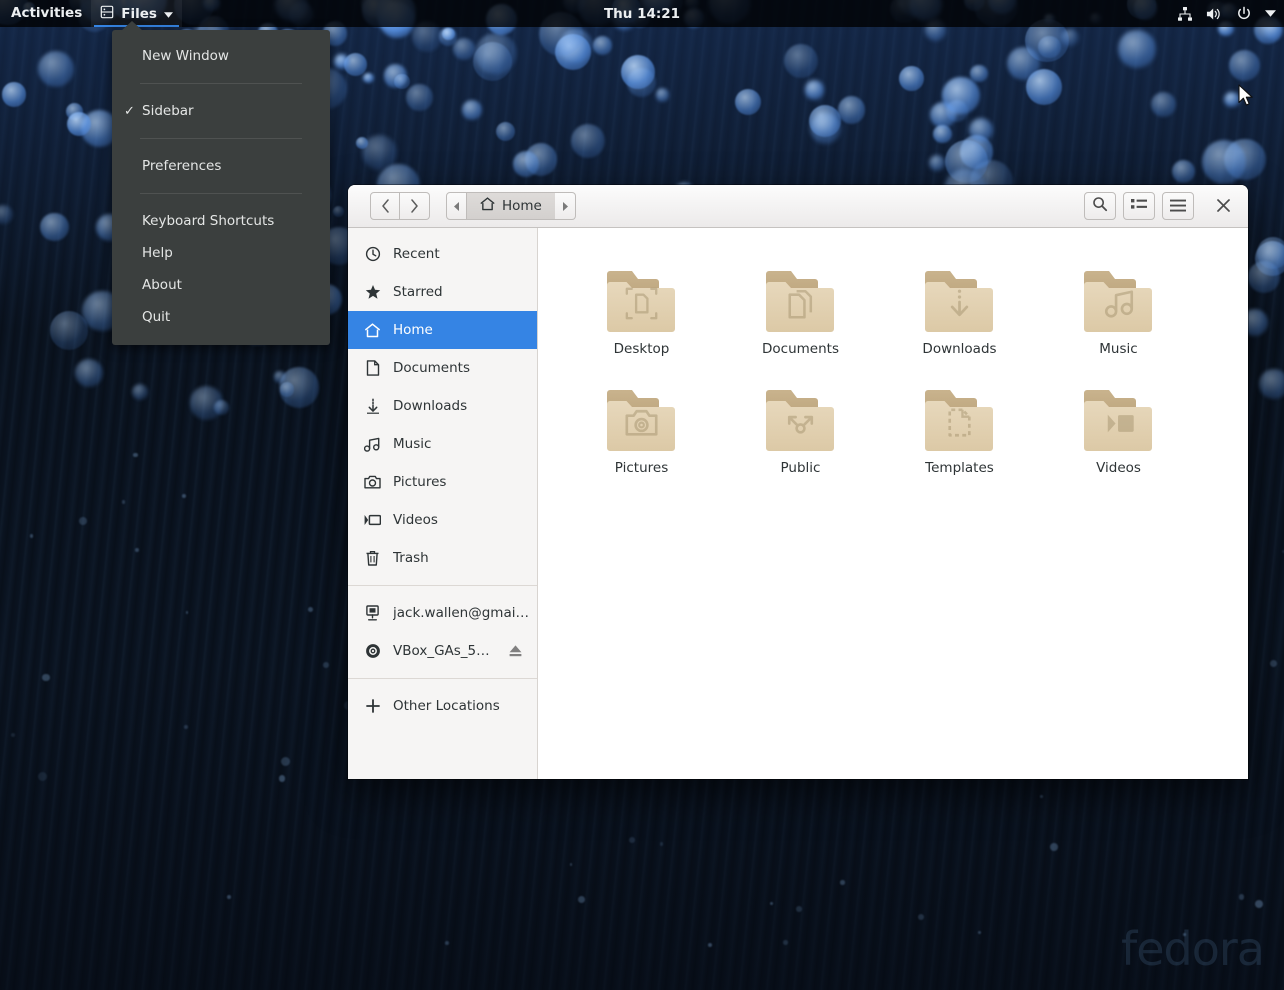 Image resolution: width=1284 pixels, height=990 pixels. Describe the element at coordinates (959, 426) in the screenshot. I see `file-item: Templates` at that location.